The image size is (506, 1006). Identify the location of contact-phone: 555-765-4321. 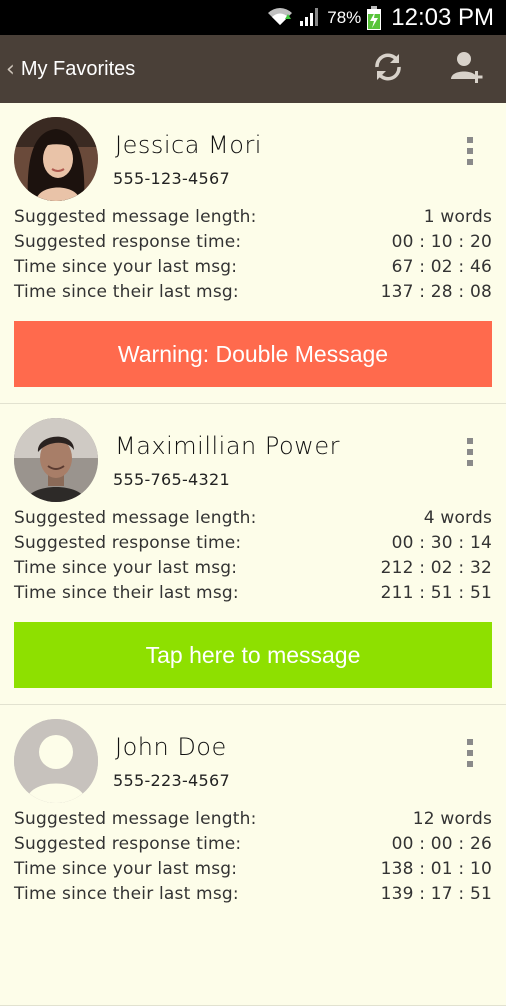
(171, 479).